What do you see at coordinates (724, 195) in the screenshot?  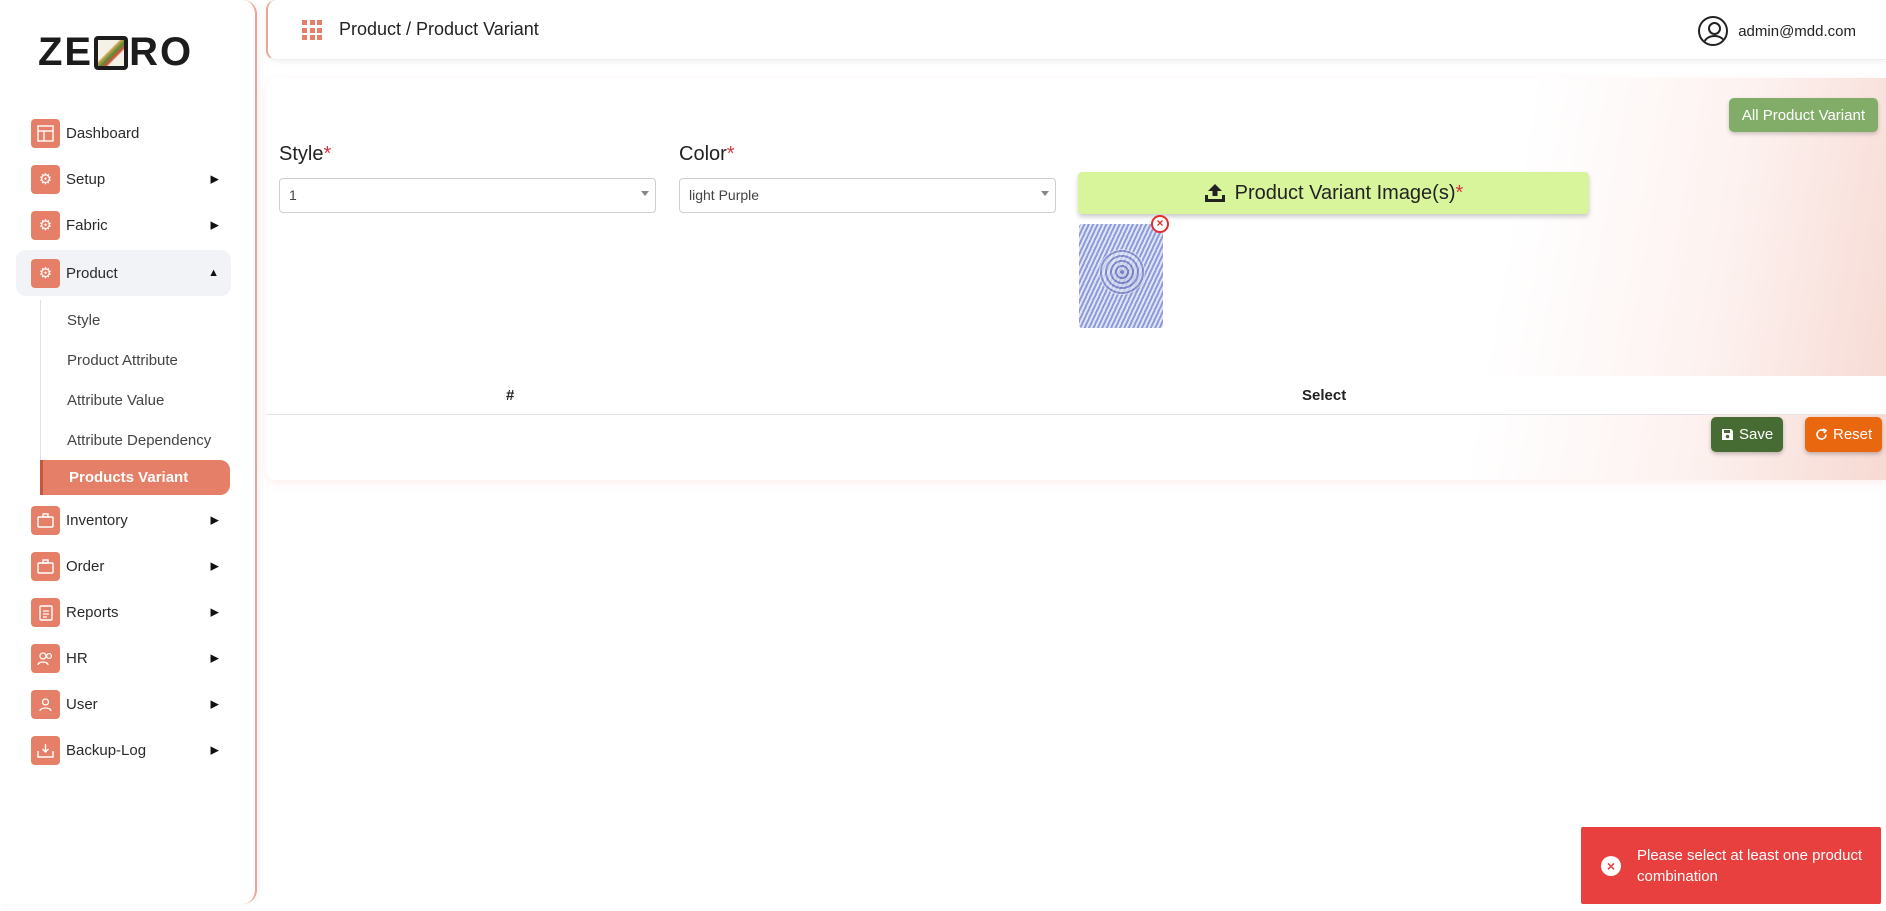 I see `color-select-value: light Purple` at bounding box center [724, 195].